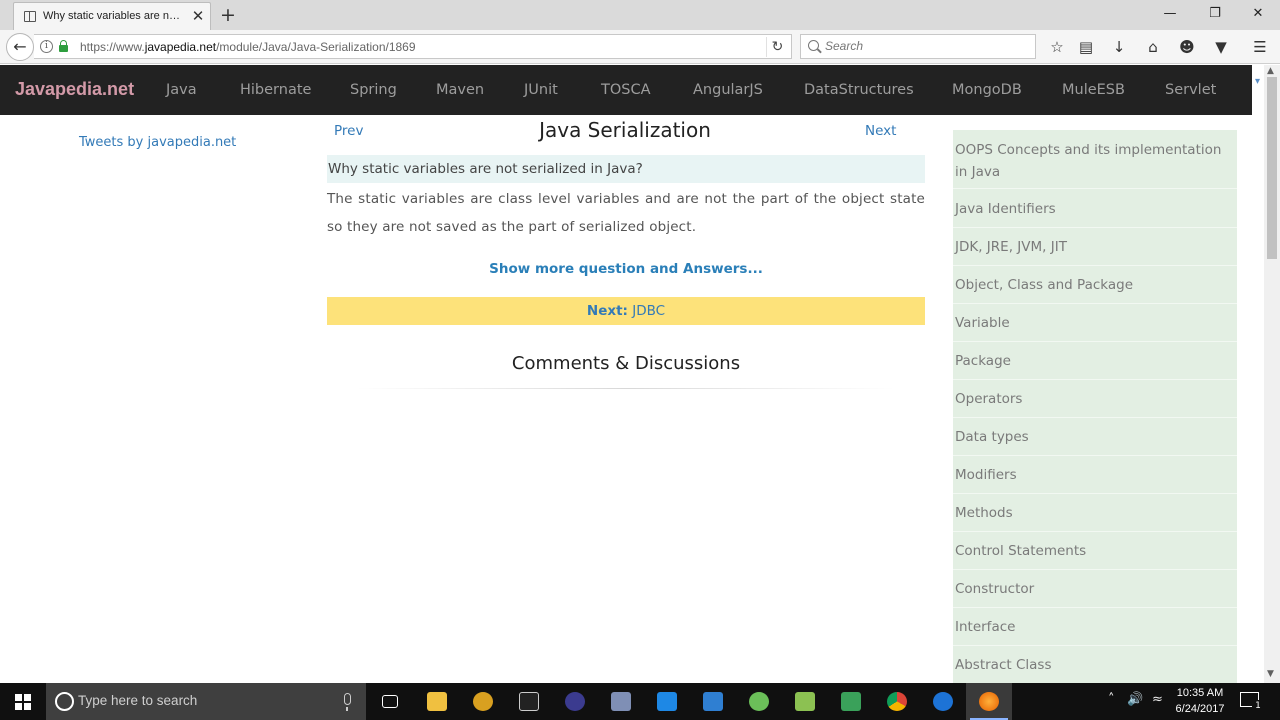 The image size is (1280, 720). What do you see at coordinates (607, 311) in the screenshot?
I see `next-topic-label: Next:` at bounding box center [607, 311].